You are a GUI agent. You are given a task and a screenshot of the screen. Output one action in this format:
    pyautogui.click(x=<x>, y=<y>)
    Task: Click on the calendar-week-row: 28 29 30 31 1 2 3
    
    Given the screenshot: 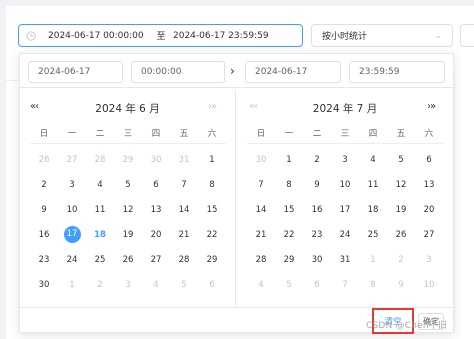 What is the action you would take?
    pyautogui.click(x=345, y=259)
    